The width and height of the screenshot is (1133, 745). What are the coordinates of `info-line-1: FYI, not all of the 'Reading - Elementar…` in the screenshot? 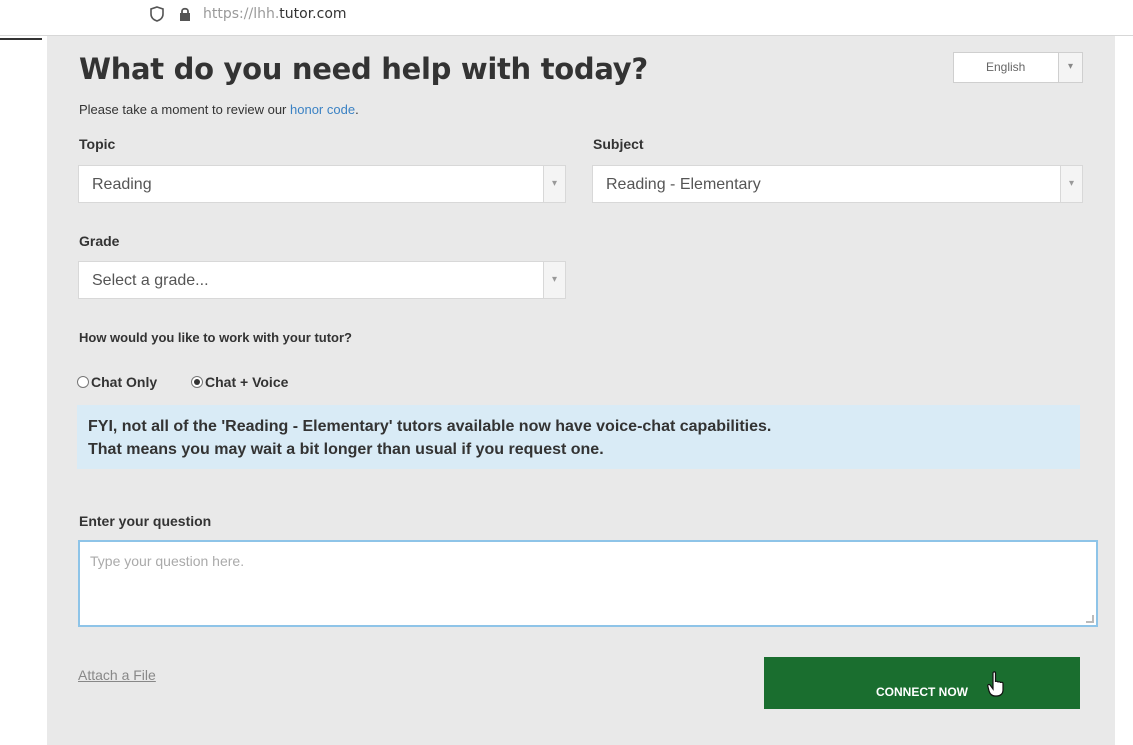 It's located at (430, 426).